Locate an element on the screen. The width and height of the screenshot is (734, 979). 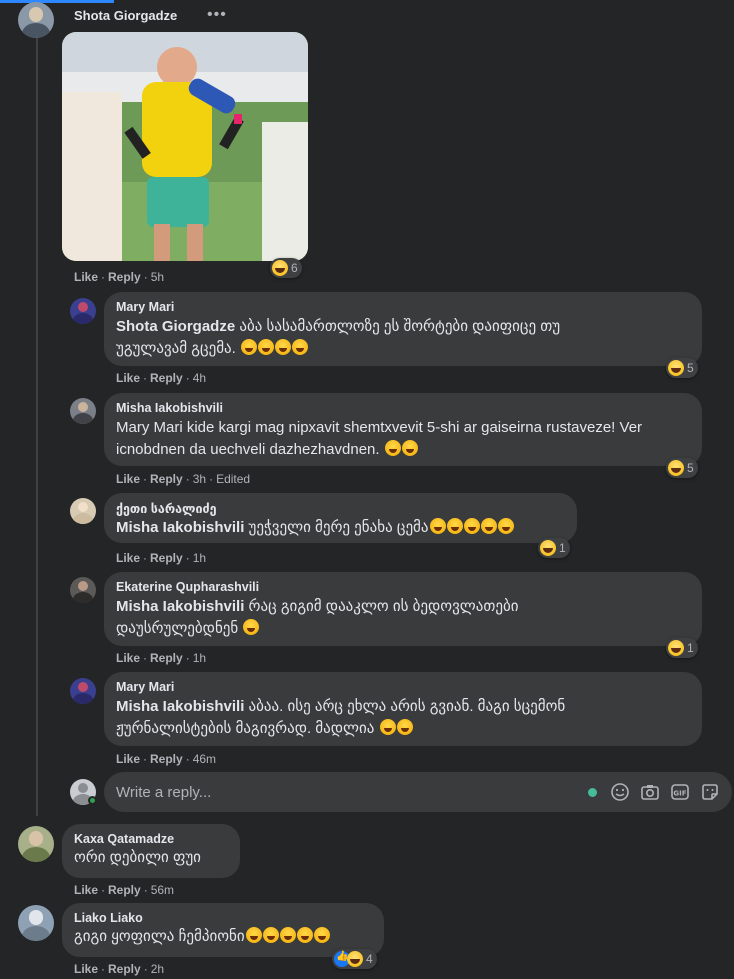
timestamp: 46m is located at coordinates (204, 759).